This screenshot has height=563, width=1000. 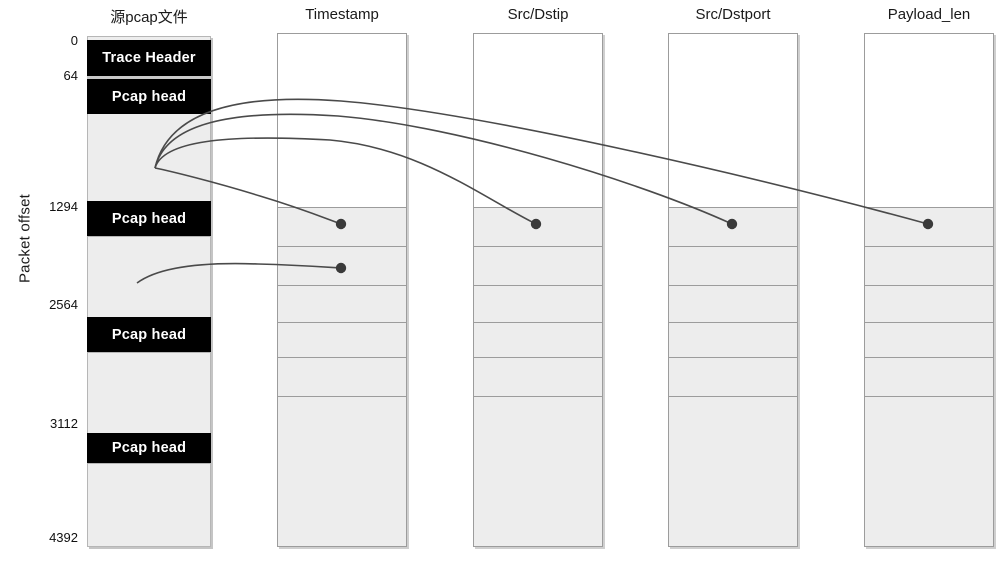 I want to click on y-axis-tick-label: 4392, so click(x=63, y=537).